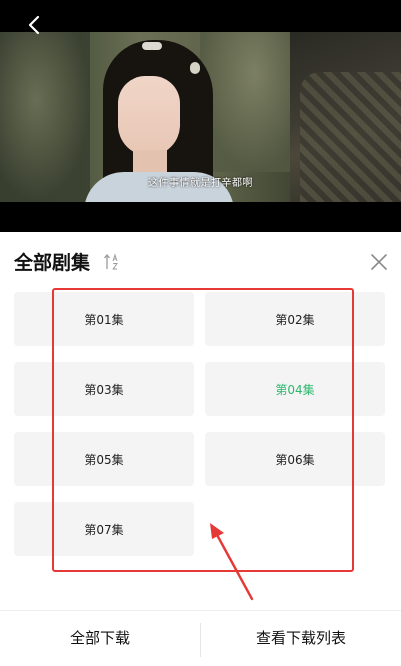 The width and height of the screenshot is (401, 666). I want to click on episode-item-06: 第06集, so click(295, 459).